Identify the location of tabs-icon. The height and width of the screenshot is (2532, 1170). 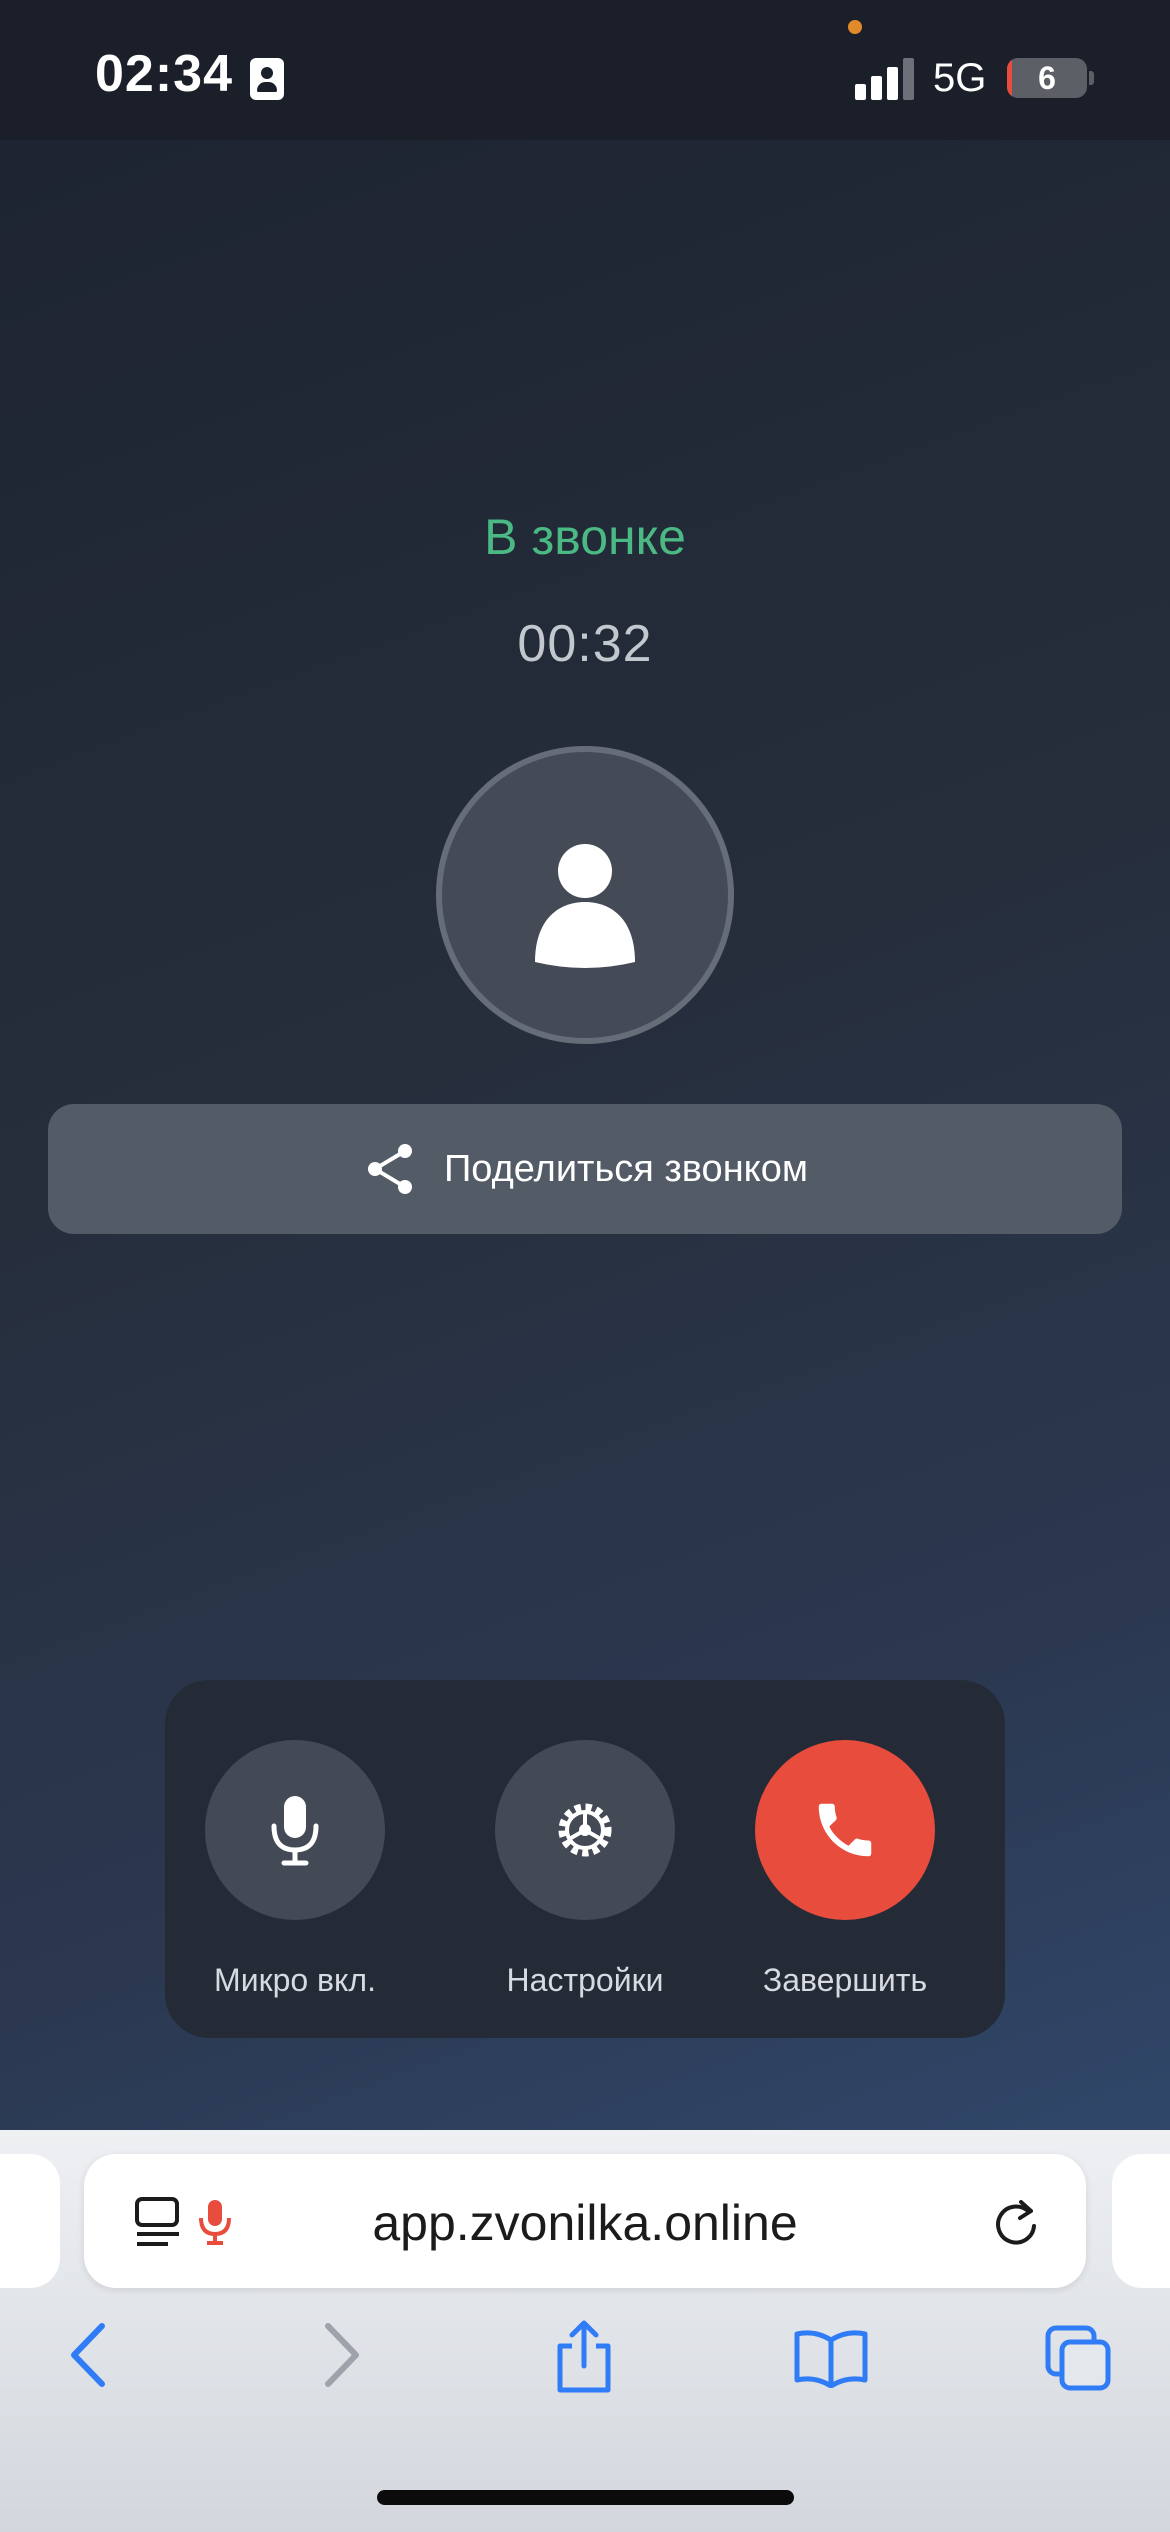
(1079, 2359).